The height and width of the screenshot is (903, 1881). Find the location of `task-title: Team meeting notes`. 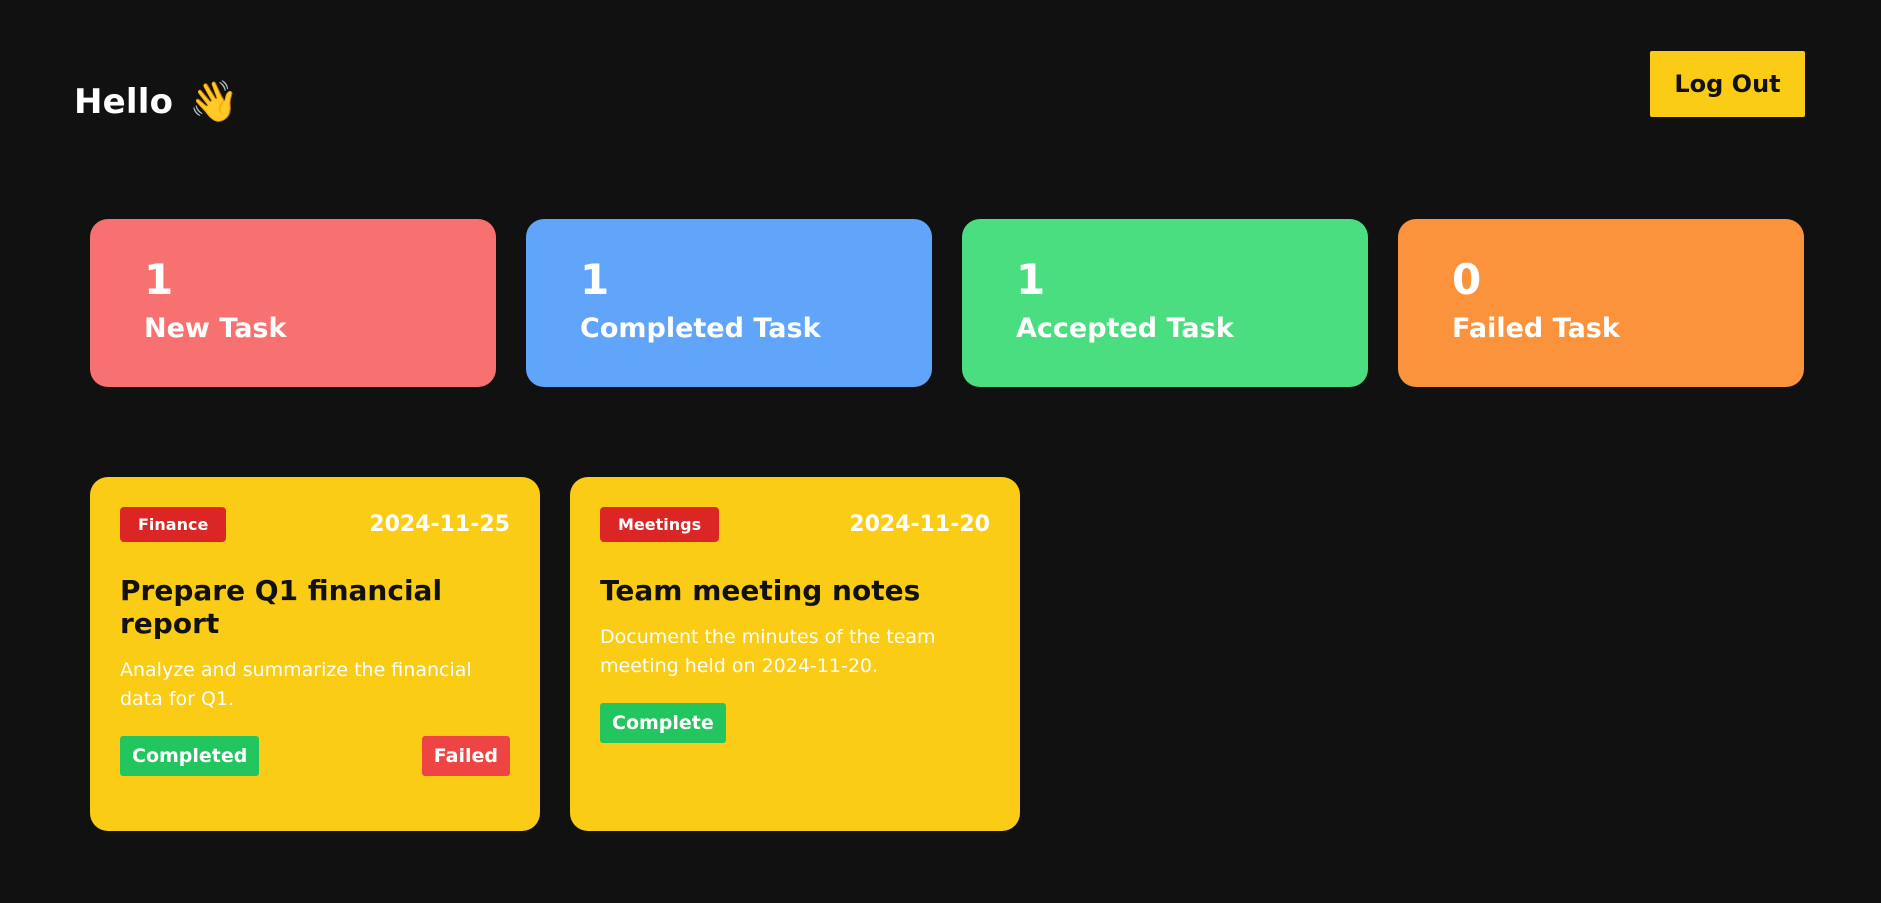

task-title: Team meeting notes is located at coordinates (760, 590).